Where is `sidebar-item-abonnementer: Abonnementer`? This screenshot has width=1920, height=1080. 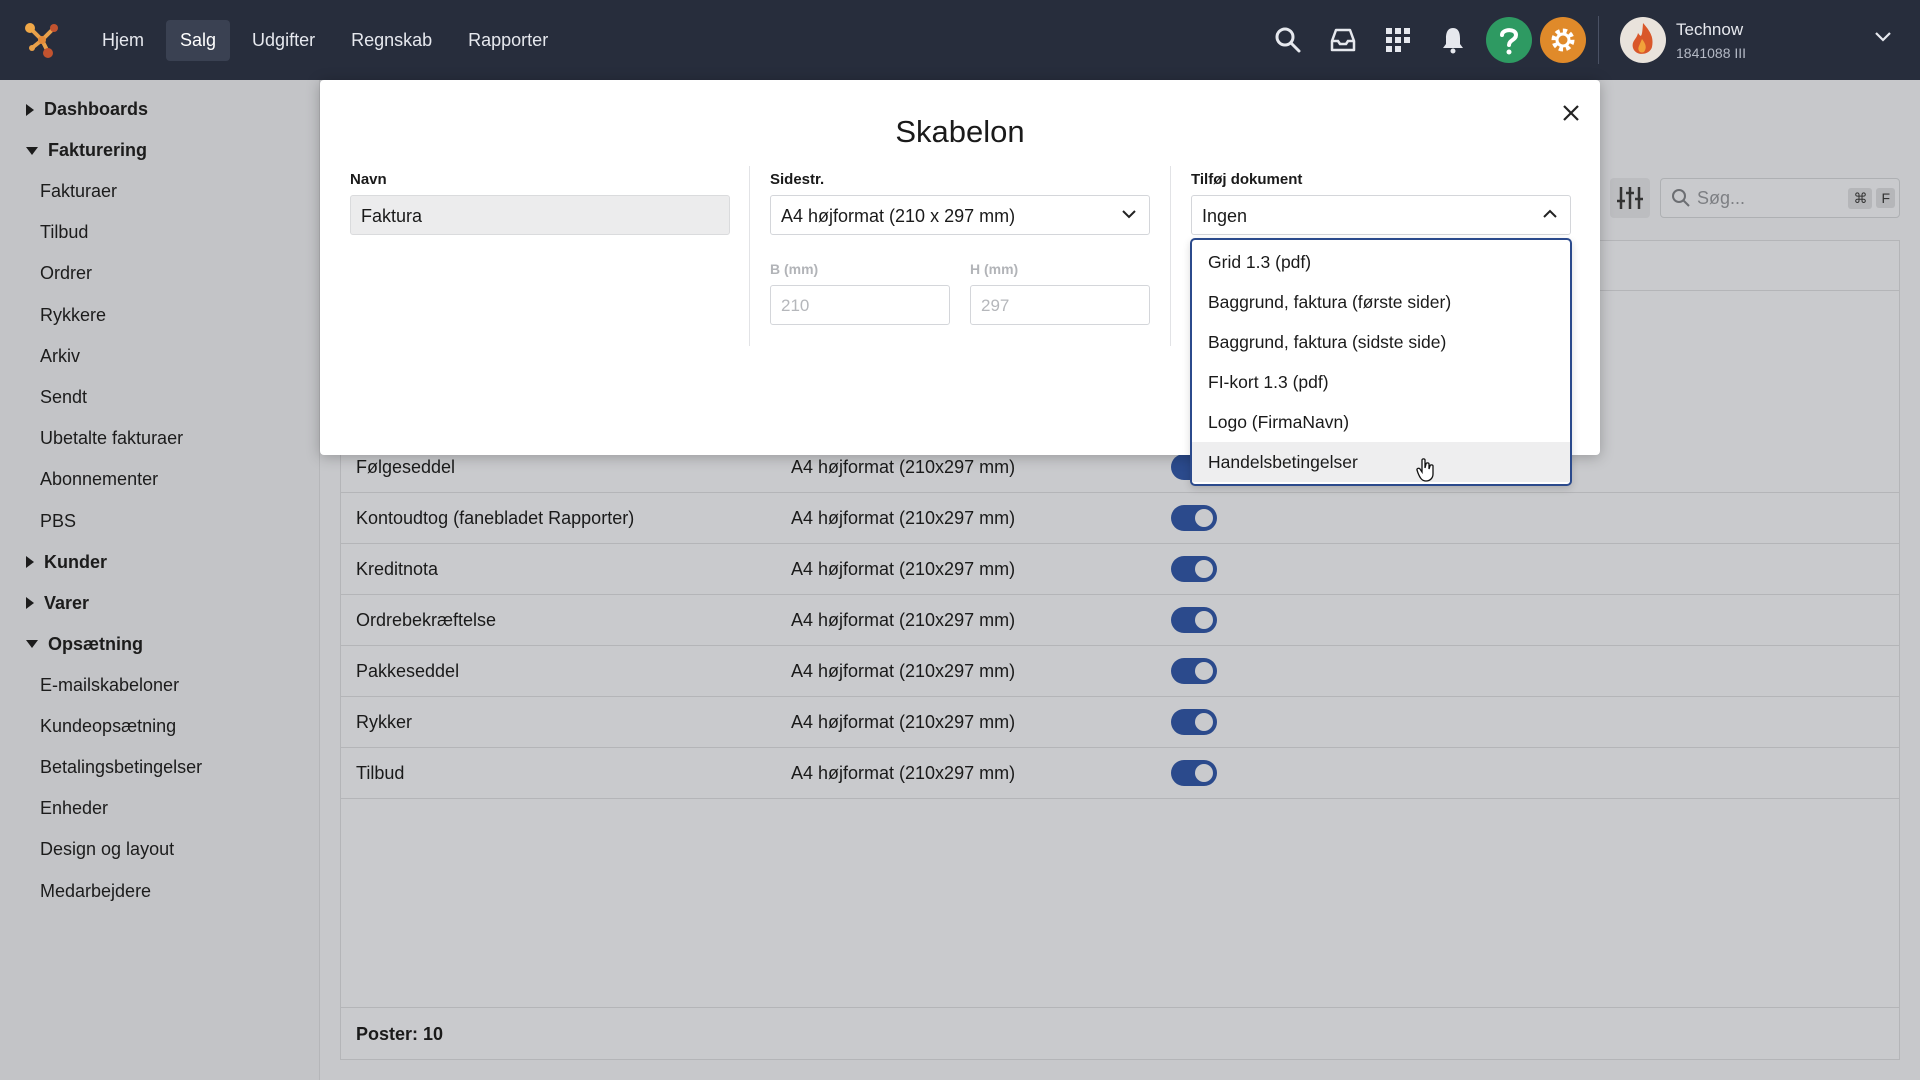
sidebar-item-abonnementer: Abonnementer is located at coordinates (159, 479).